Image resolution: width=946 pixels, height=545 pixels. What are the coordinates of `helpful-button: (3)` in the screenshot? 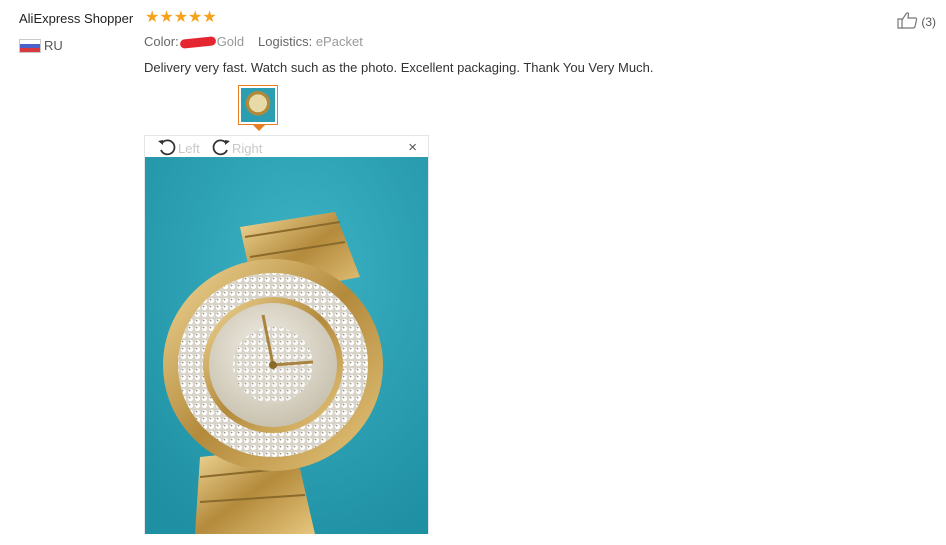 It's located at (916, 21).